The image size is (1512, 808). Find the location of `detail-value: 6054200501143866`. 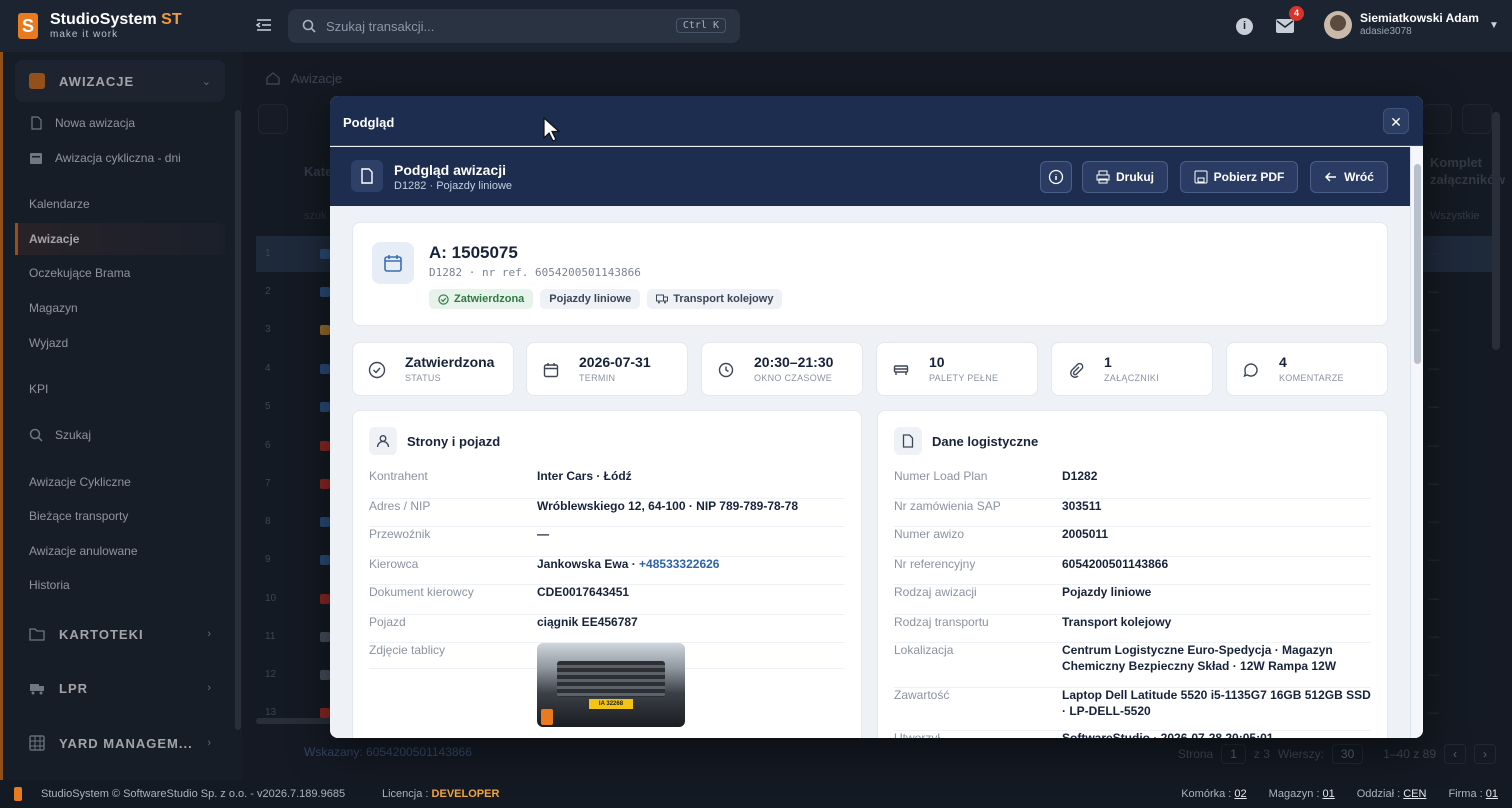

detail-value: 6054200501143866 is located at coordinates (1216, 565).